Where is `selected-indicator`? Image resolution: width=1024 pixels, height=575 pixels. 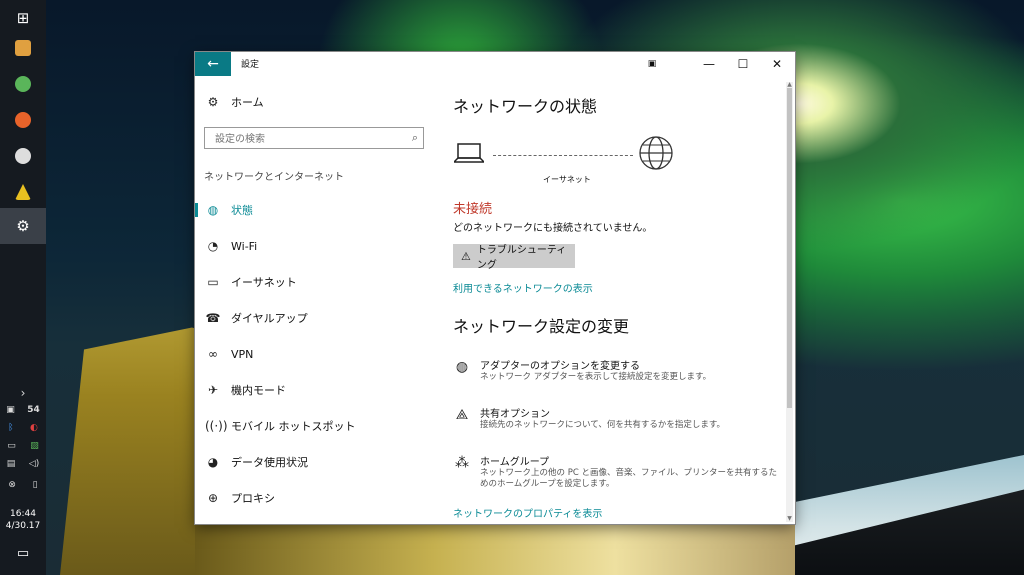 selected-indicator is located at coordinates (196, 210).